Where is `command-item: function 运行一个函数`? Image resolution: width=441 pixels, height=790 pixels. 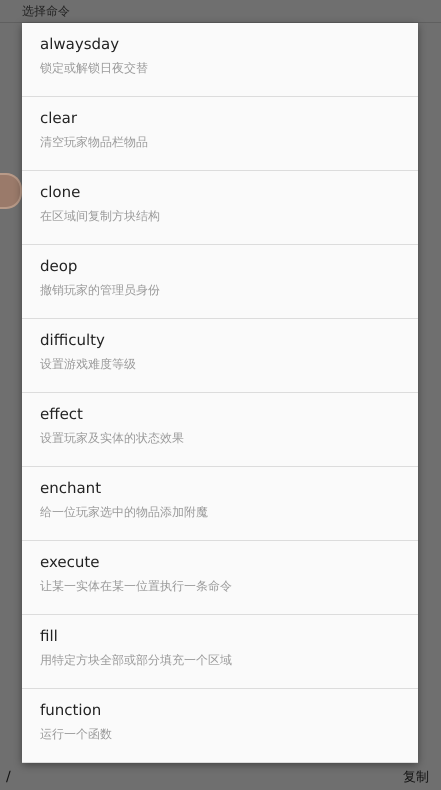
command-item: function 运行一个函数 is located at coordinates (220, 726).